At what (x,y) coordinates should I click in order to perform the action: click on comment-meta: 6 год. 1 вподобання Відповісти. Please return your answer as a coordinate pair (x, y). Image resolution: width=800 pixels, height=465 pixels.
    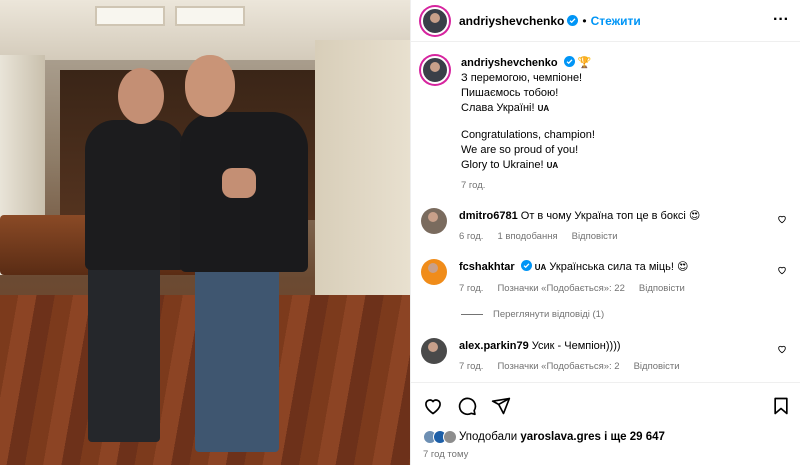
    Looking at the image, I should click on (626, 237).